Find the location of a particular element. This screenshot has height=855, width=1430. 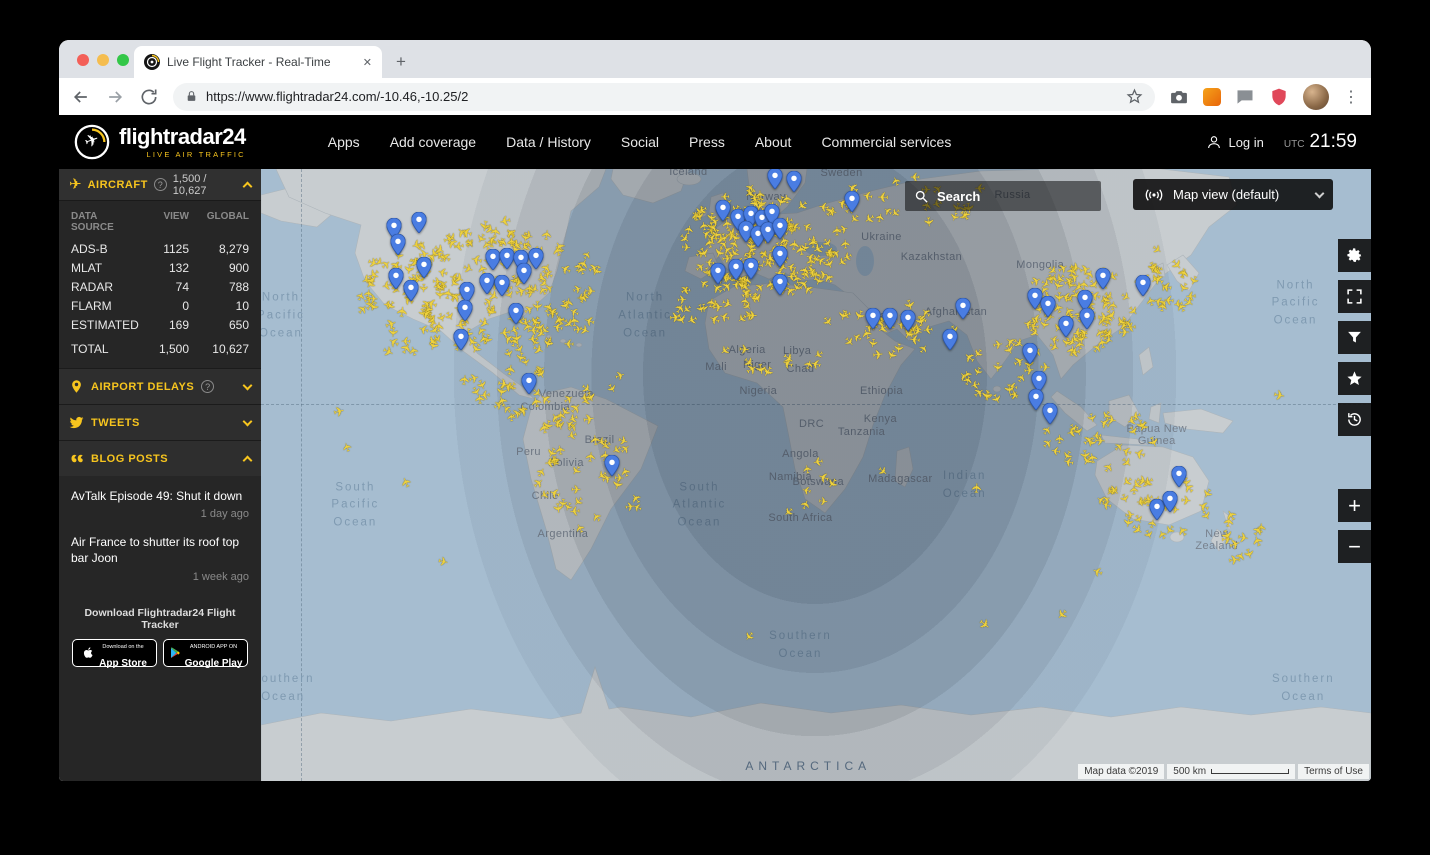

shield-extension-icon is located at coordinates (1279, 97).